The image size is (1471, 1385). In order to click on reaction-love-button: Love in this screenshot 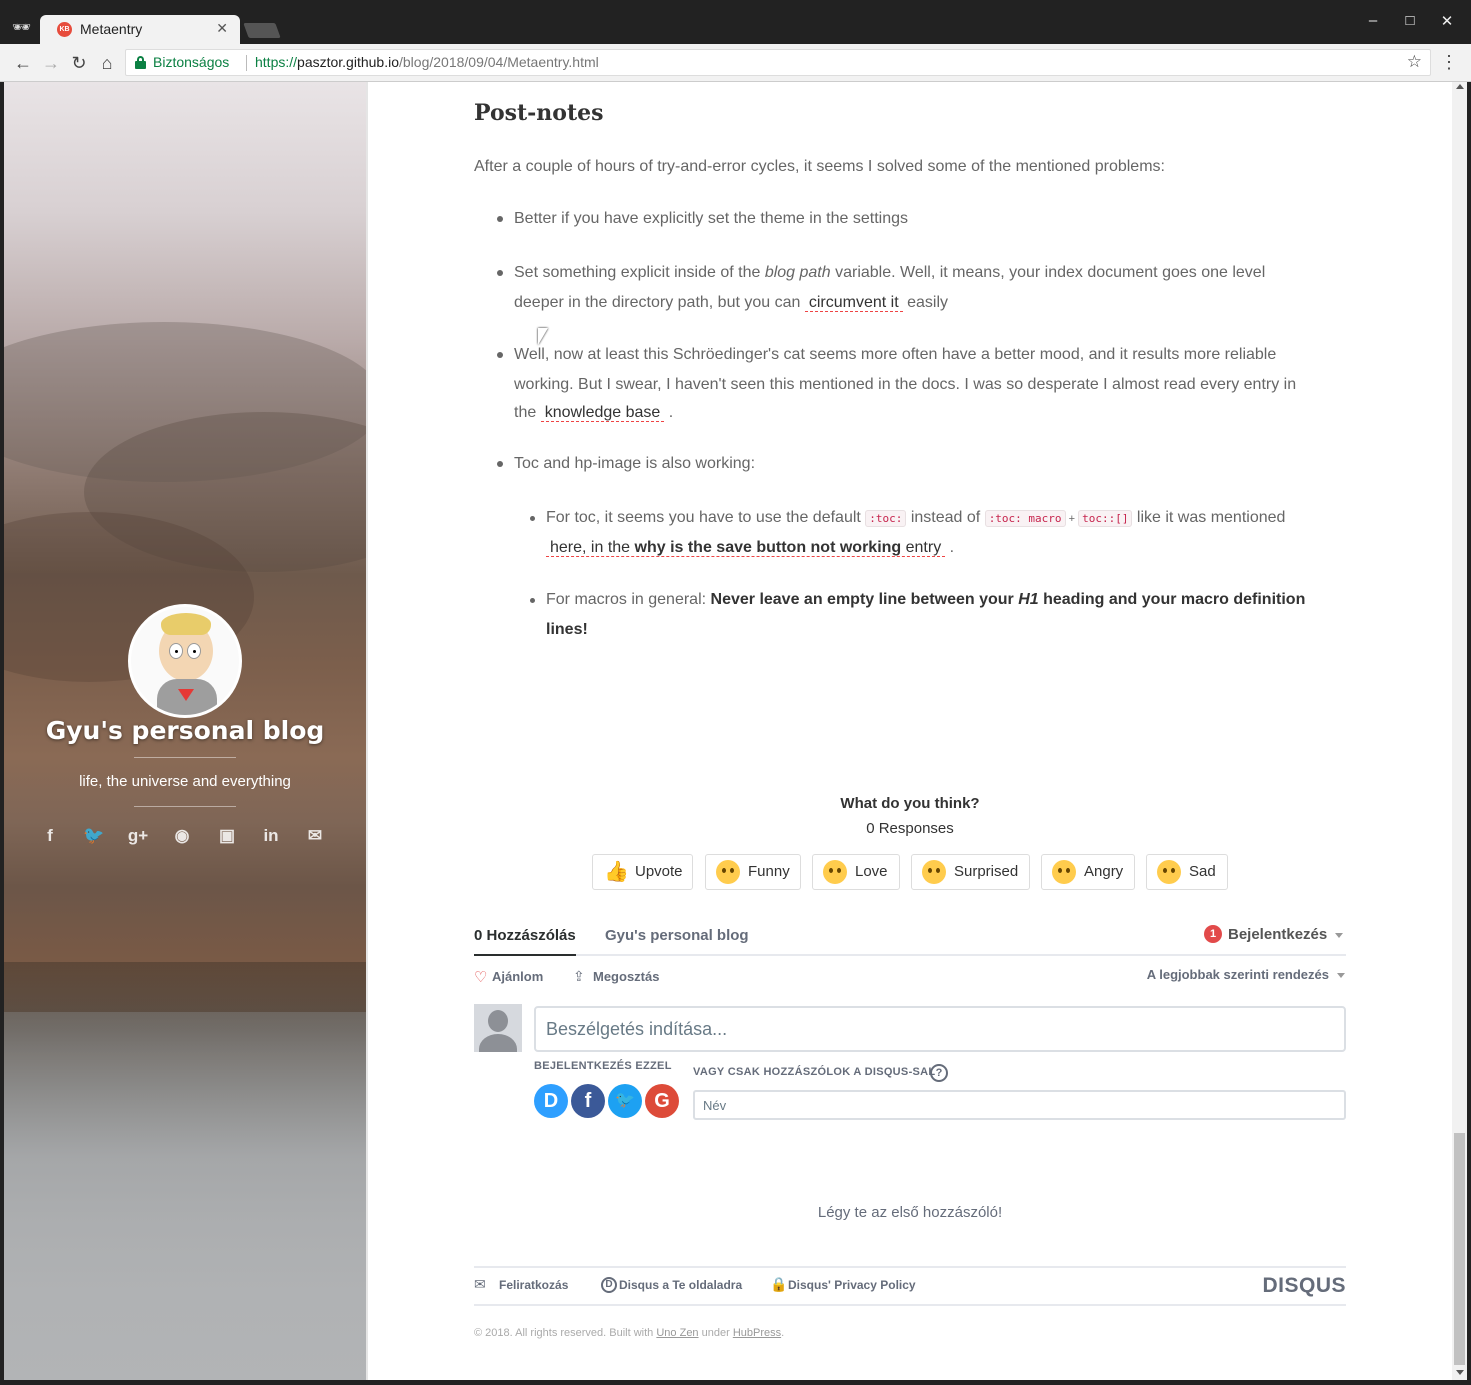, I will do `click(856, 872)`.